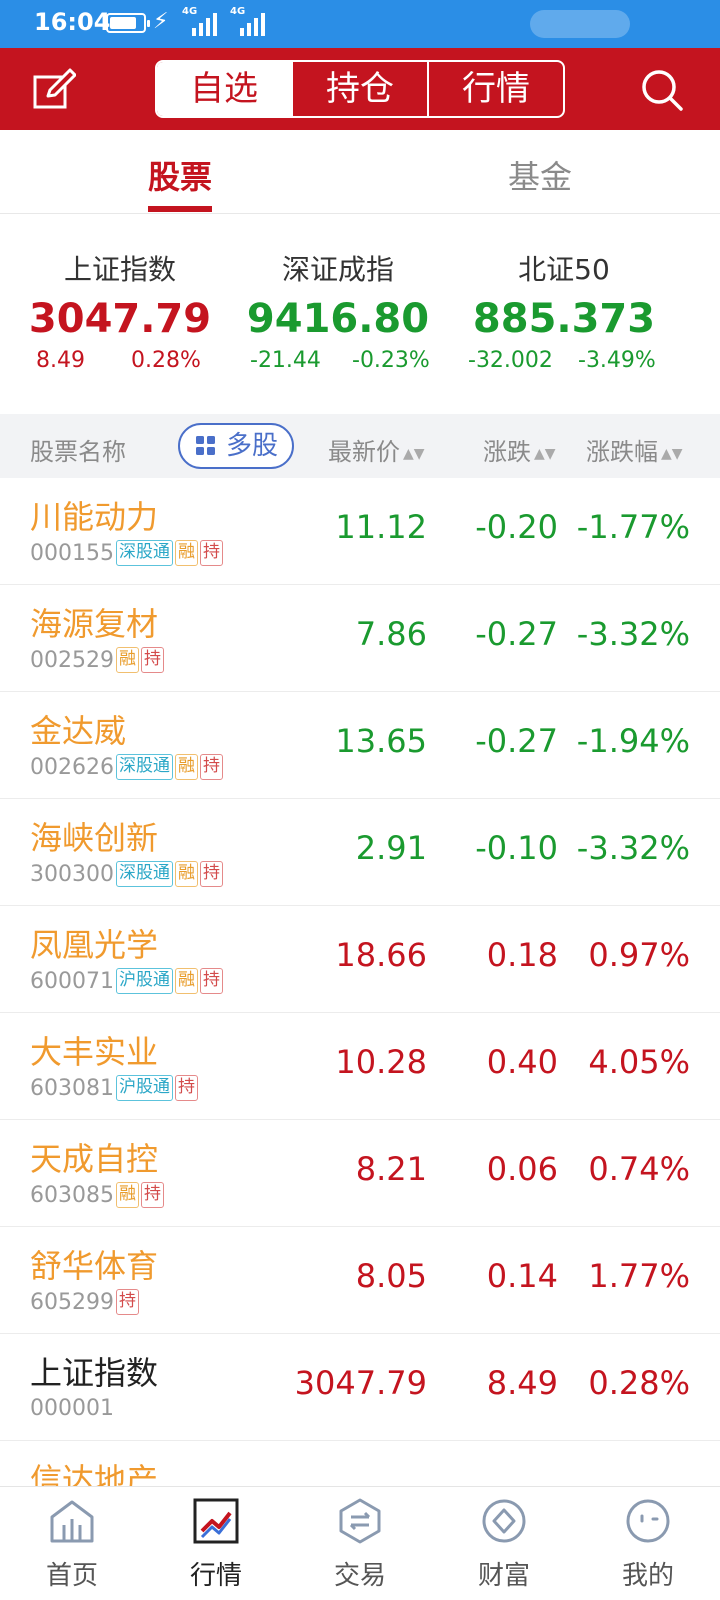  I want to click on home-icon, so click(72, 1521).